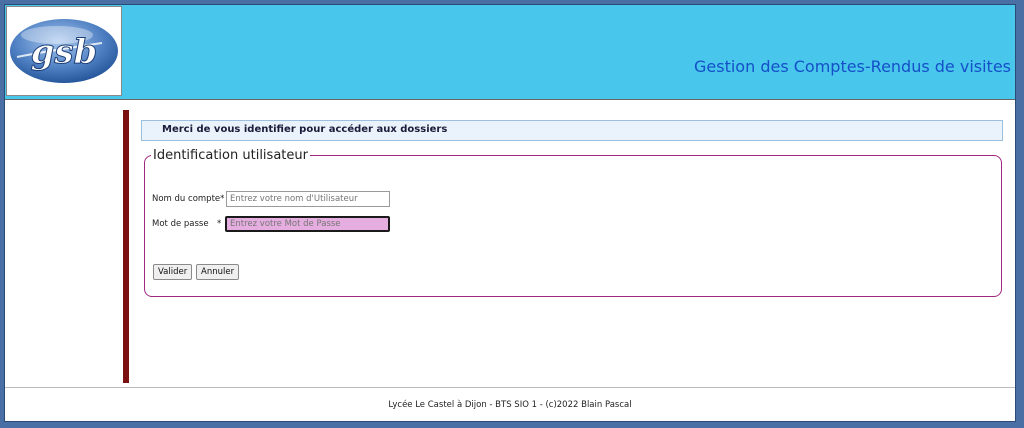 This screenshot has width=1024, height=428. What do you see at coordinates (188, 199) in the screenshot?
I see `username-label: Nom du compte*` at bounding box center [188, 199].